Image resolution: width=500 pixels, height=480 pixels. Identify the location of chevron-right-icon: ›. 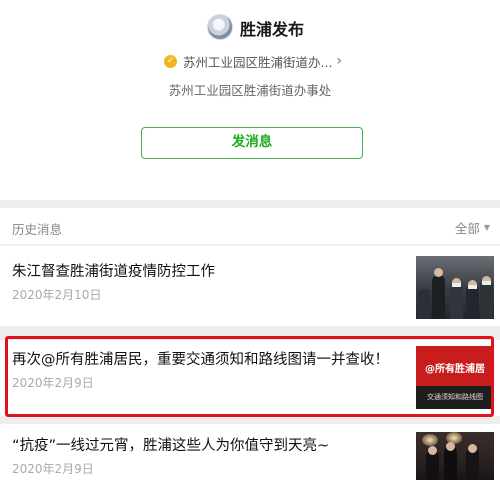
(339, 61).